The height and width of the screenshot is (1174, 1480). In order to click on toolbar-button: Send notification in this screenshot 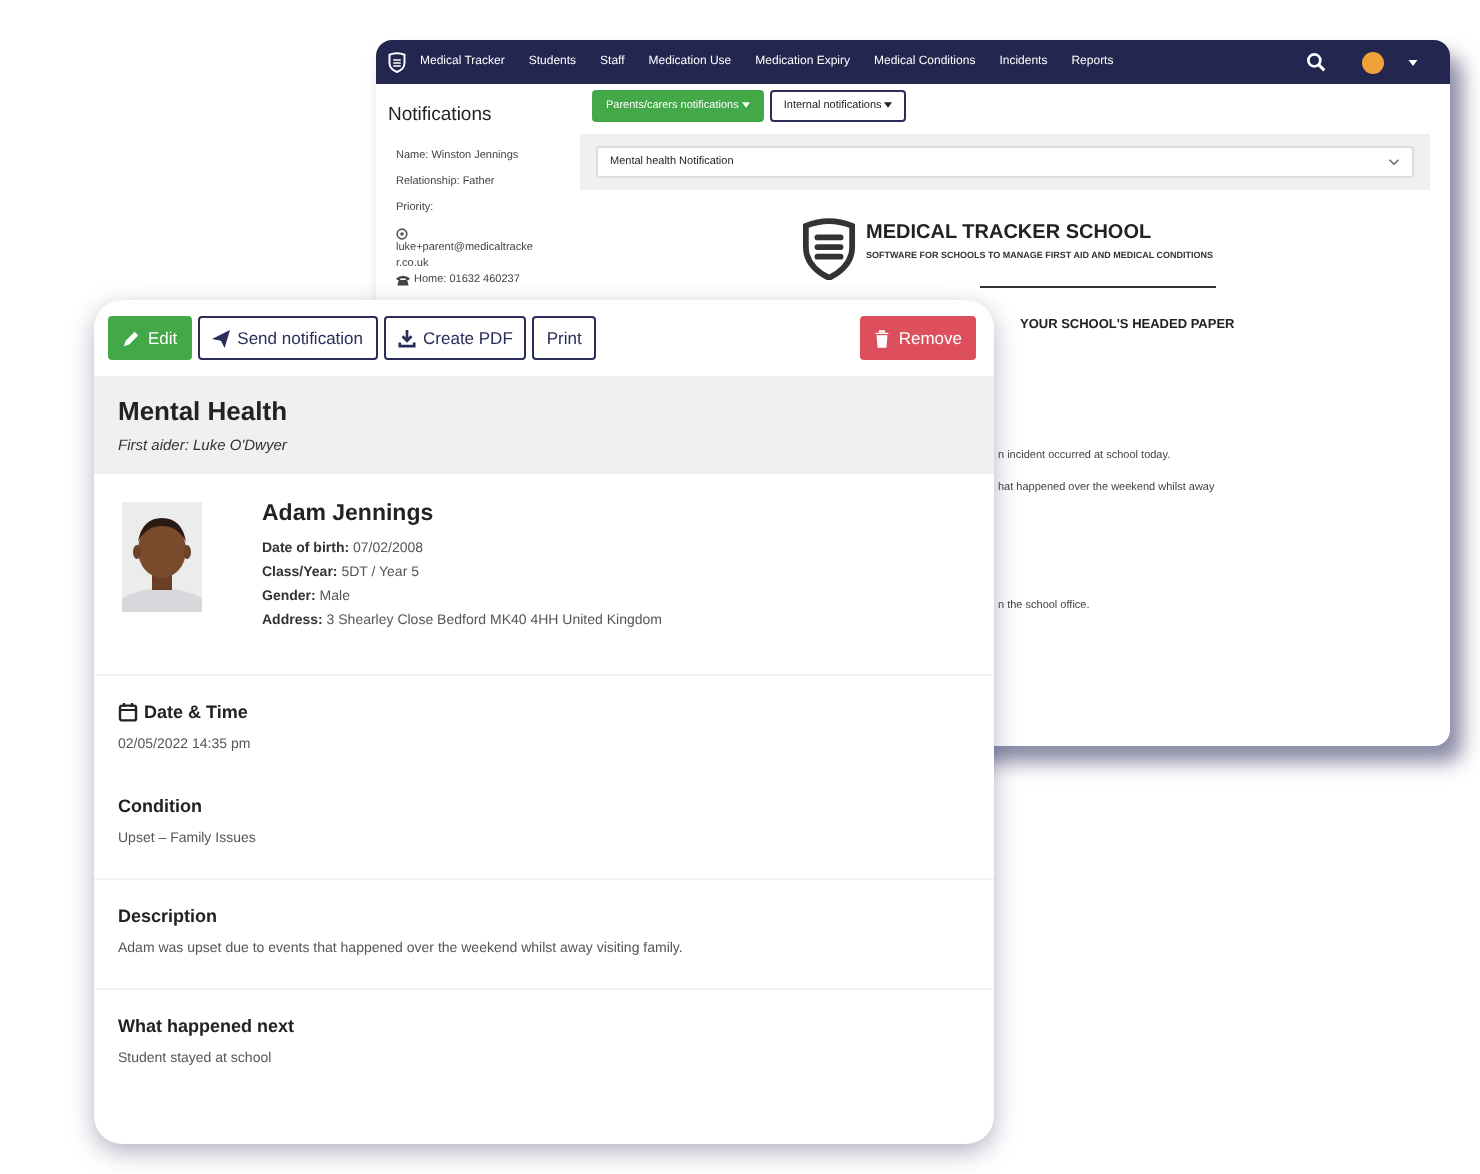, I will do `click(287, 338)`.